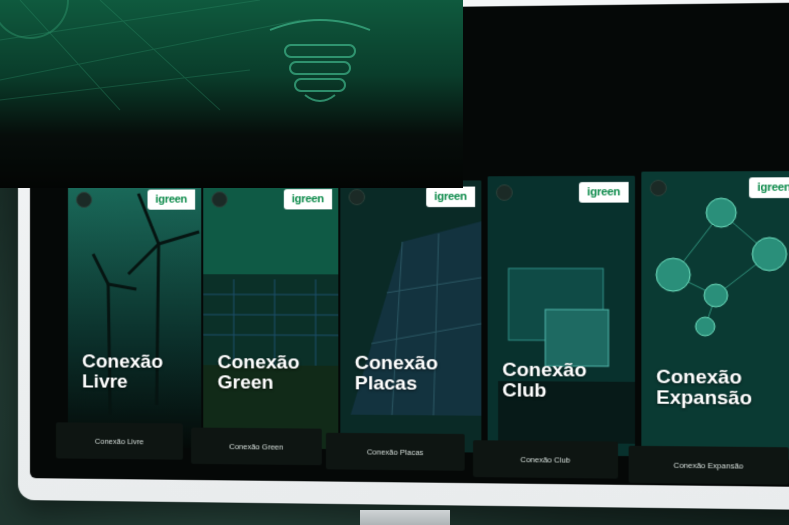 The width and height of the screenshot is (789, 525). What do you see at coordinates (258, 372) in the screenshot?
I see `card-title: Conexão Green` at bounding box center [258, 372].